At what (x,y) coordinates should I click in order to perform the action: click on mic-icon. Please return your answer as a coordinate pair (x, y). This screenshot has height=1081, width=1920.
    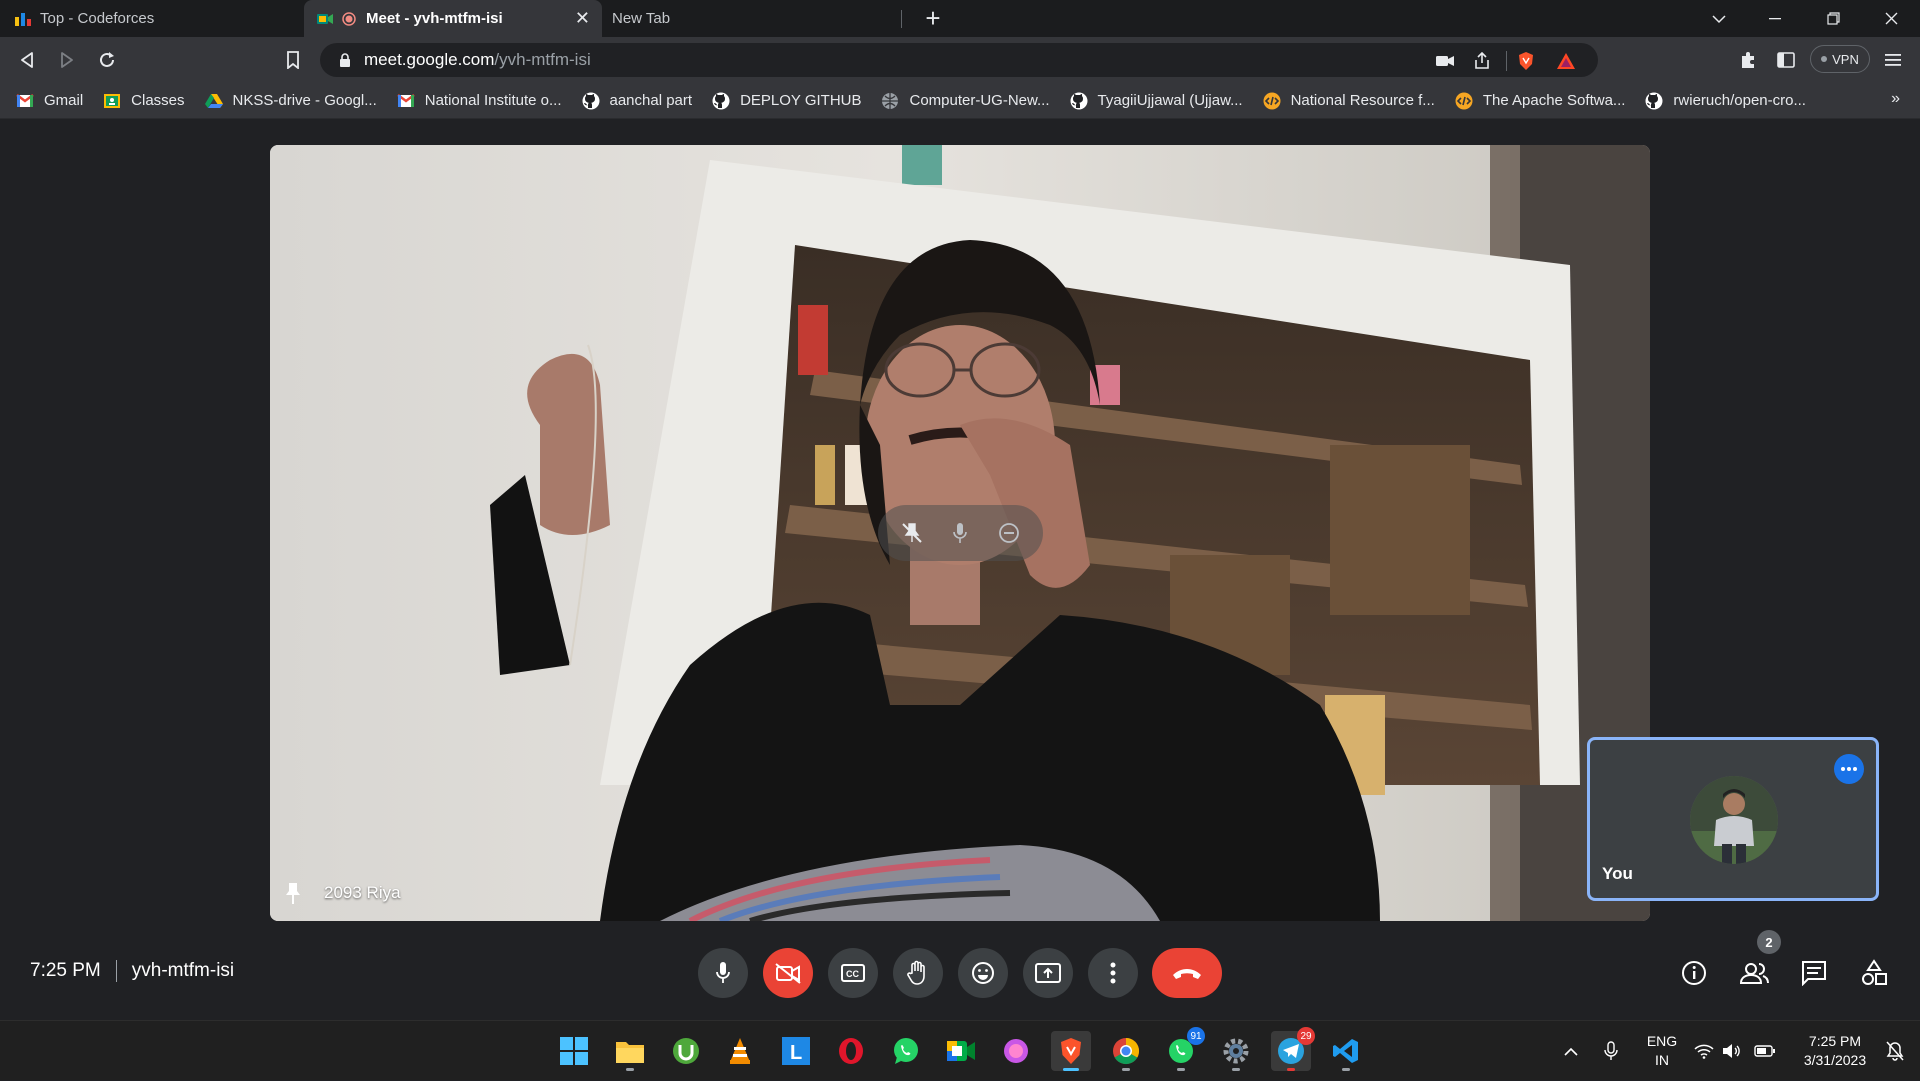
    Looking at the image, I should click on (960, 533).